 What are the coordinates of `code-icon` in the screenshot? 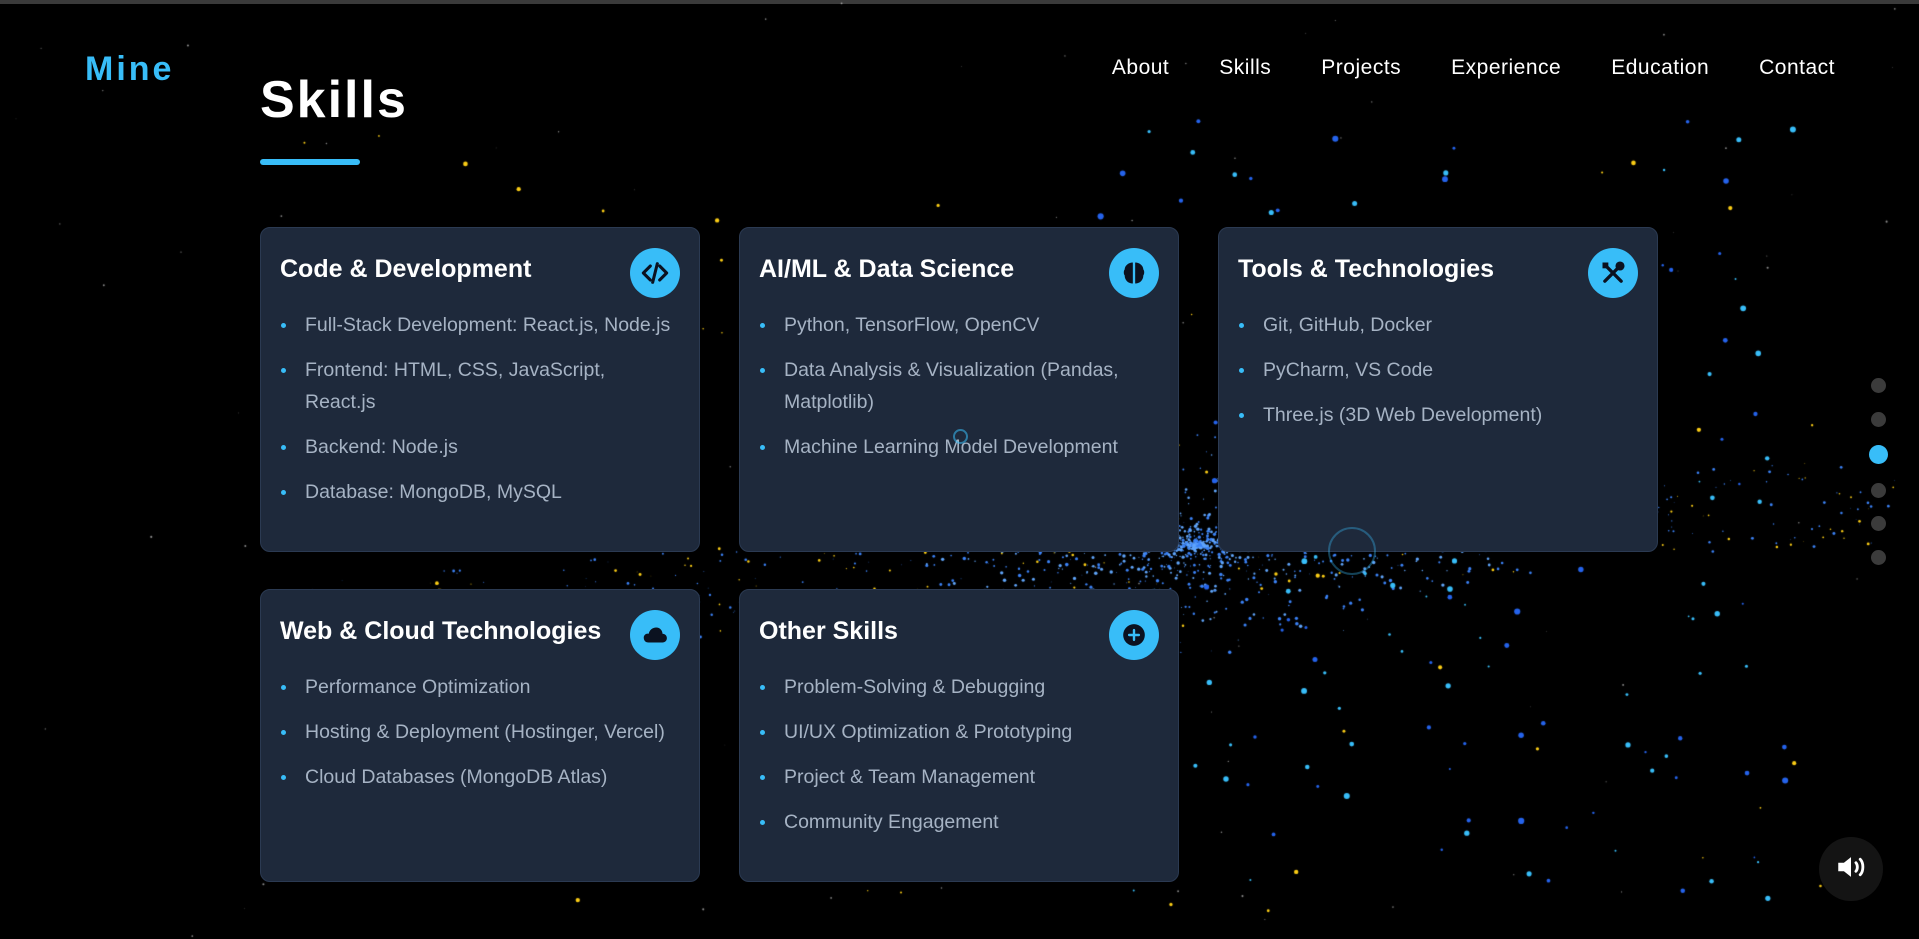 It's located at (655, 273).